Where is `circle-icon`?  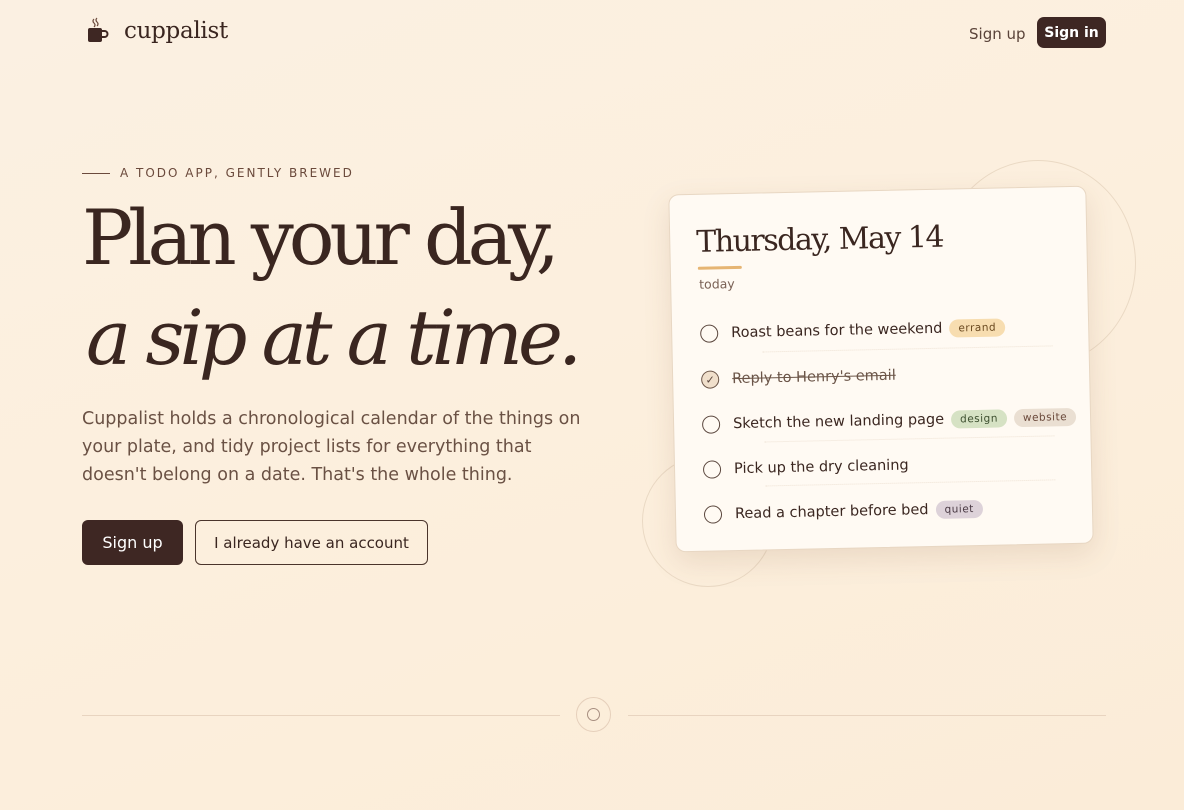 circle-icon is located at coordinates (593, 714).